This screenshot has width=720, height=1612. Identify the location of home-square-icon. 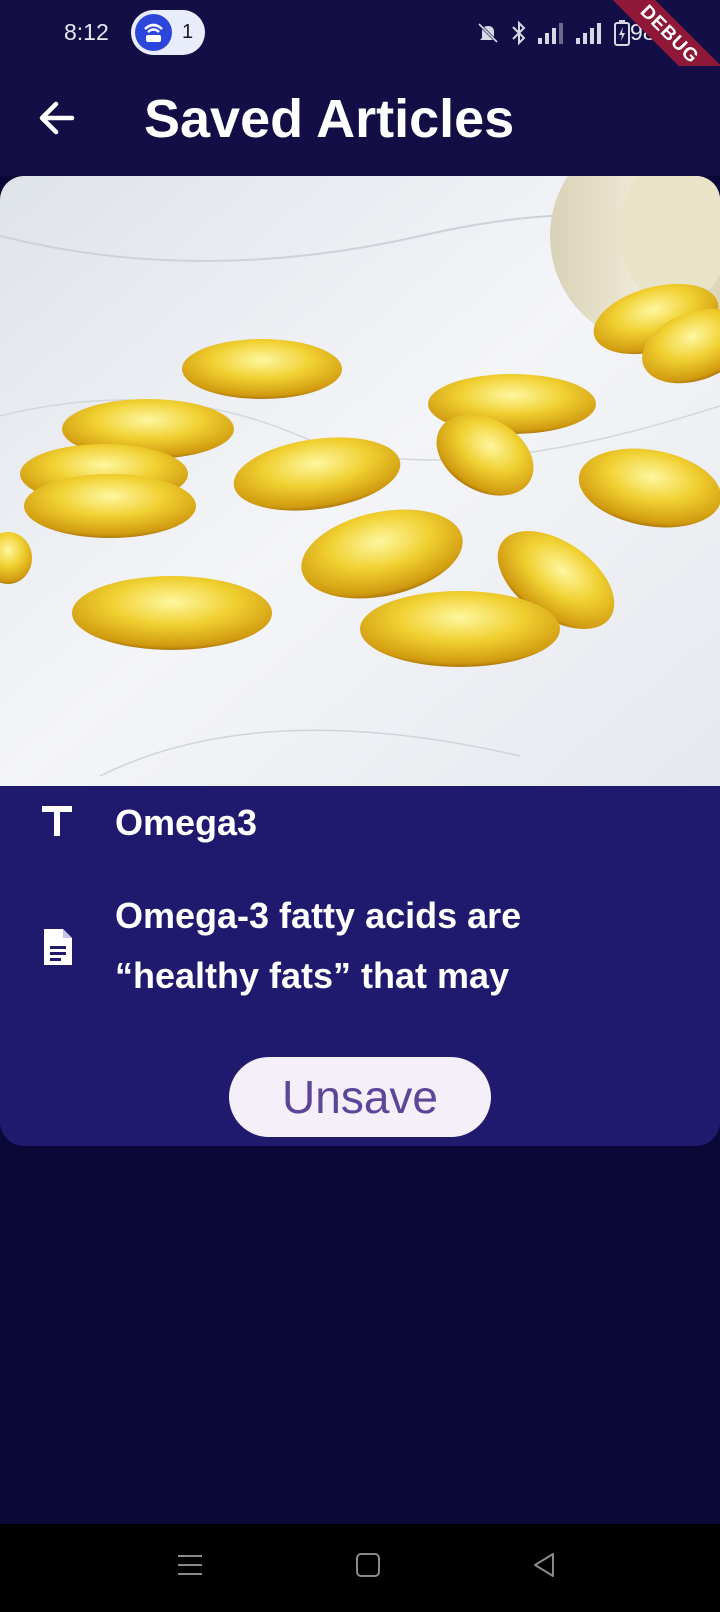
(368, 1565).